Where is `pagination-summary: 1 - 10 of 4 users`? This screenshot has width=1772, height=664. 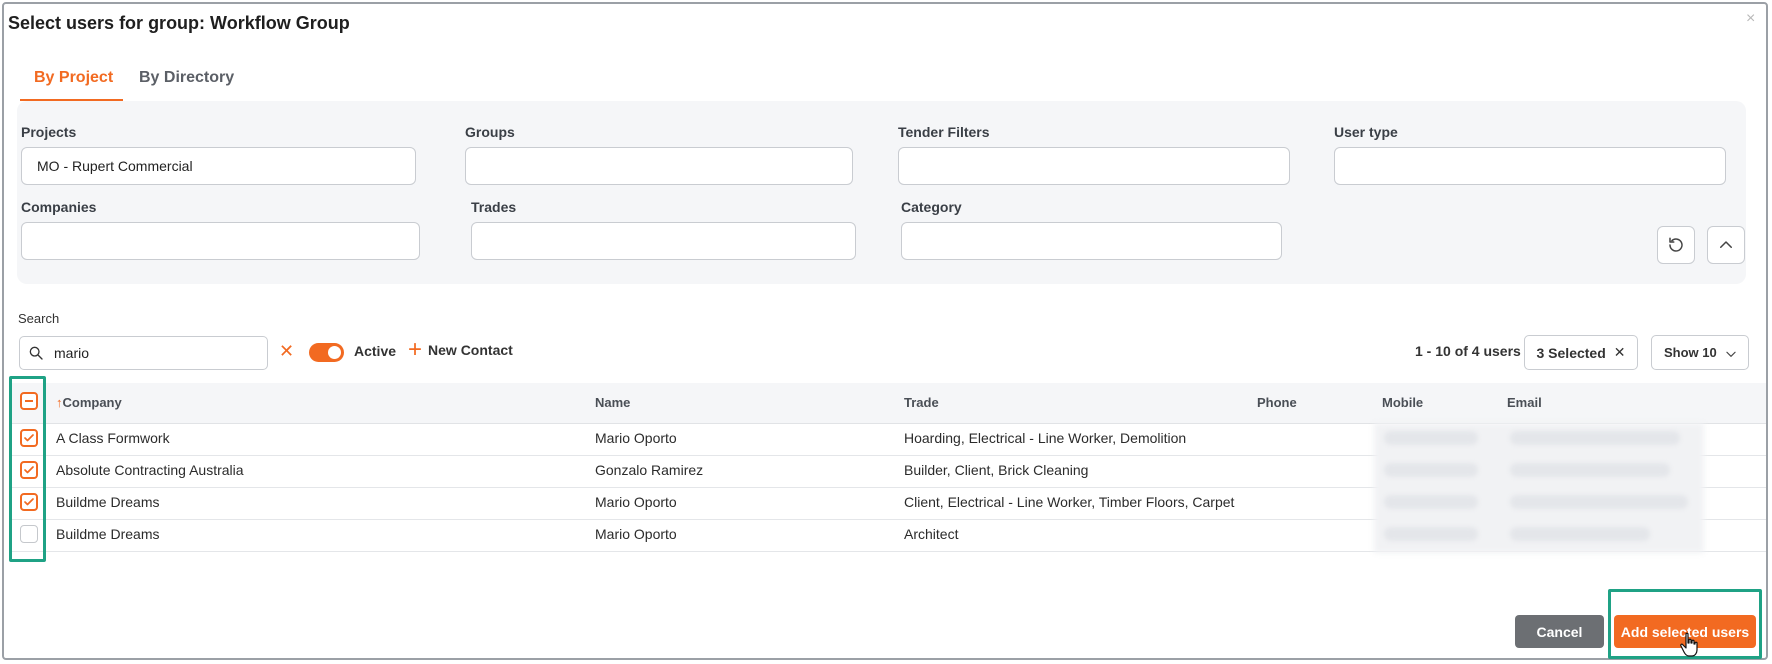 pagination-summary: 1 - 10 of 4 users is located at coordinates (1468, 351).